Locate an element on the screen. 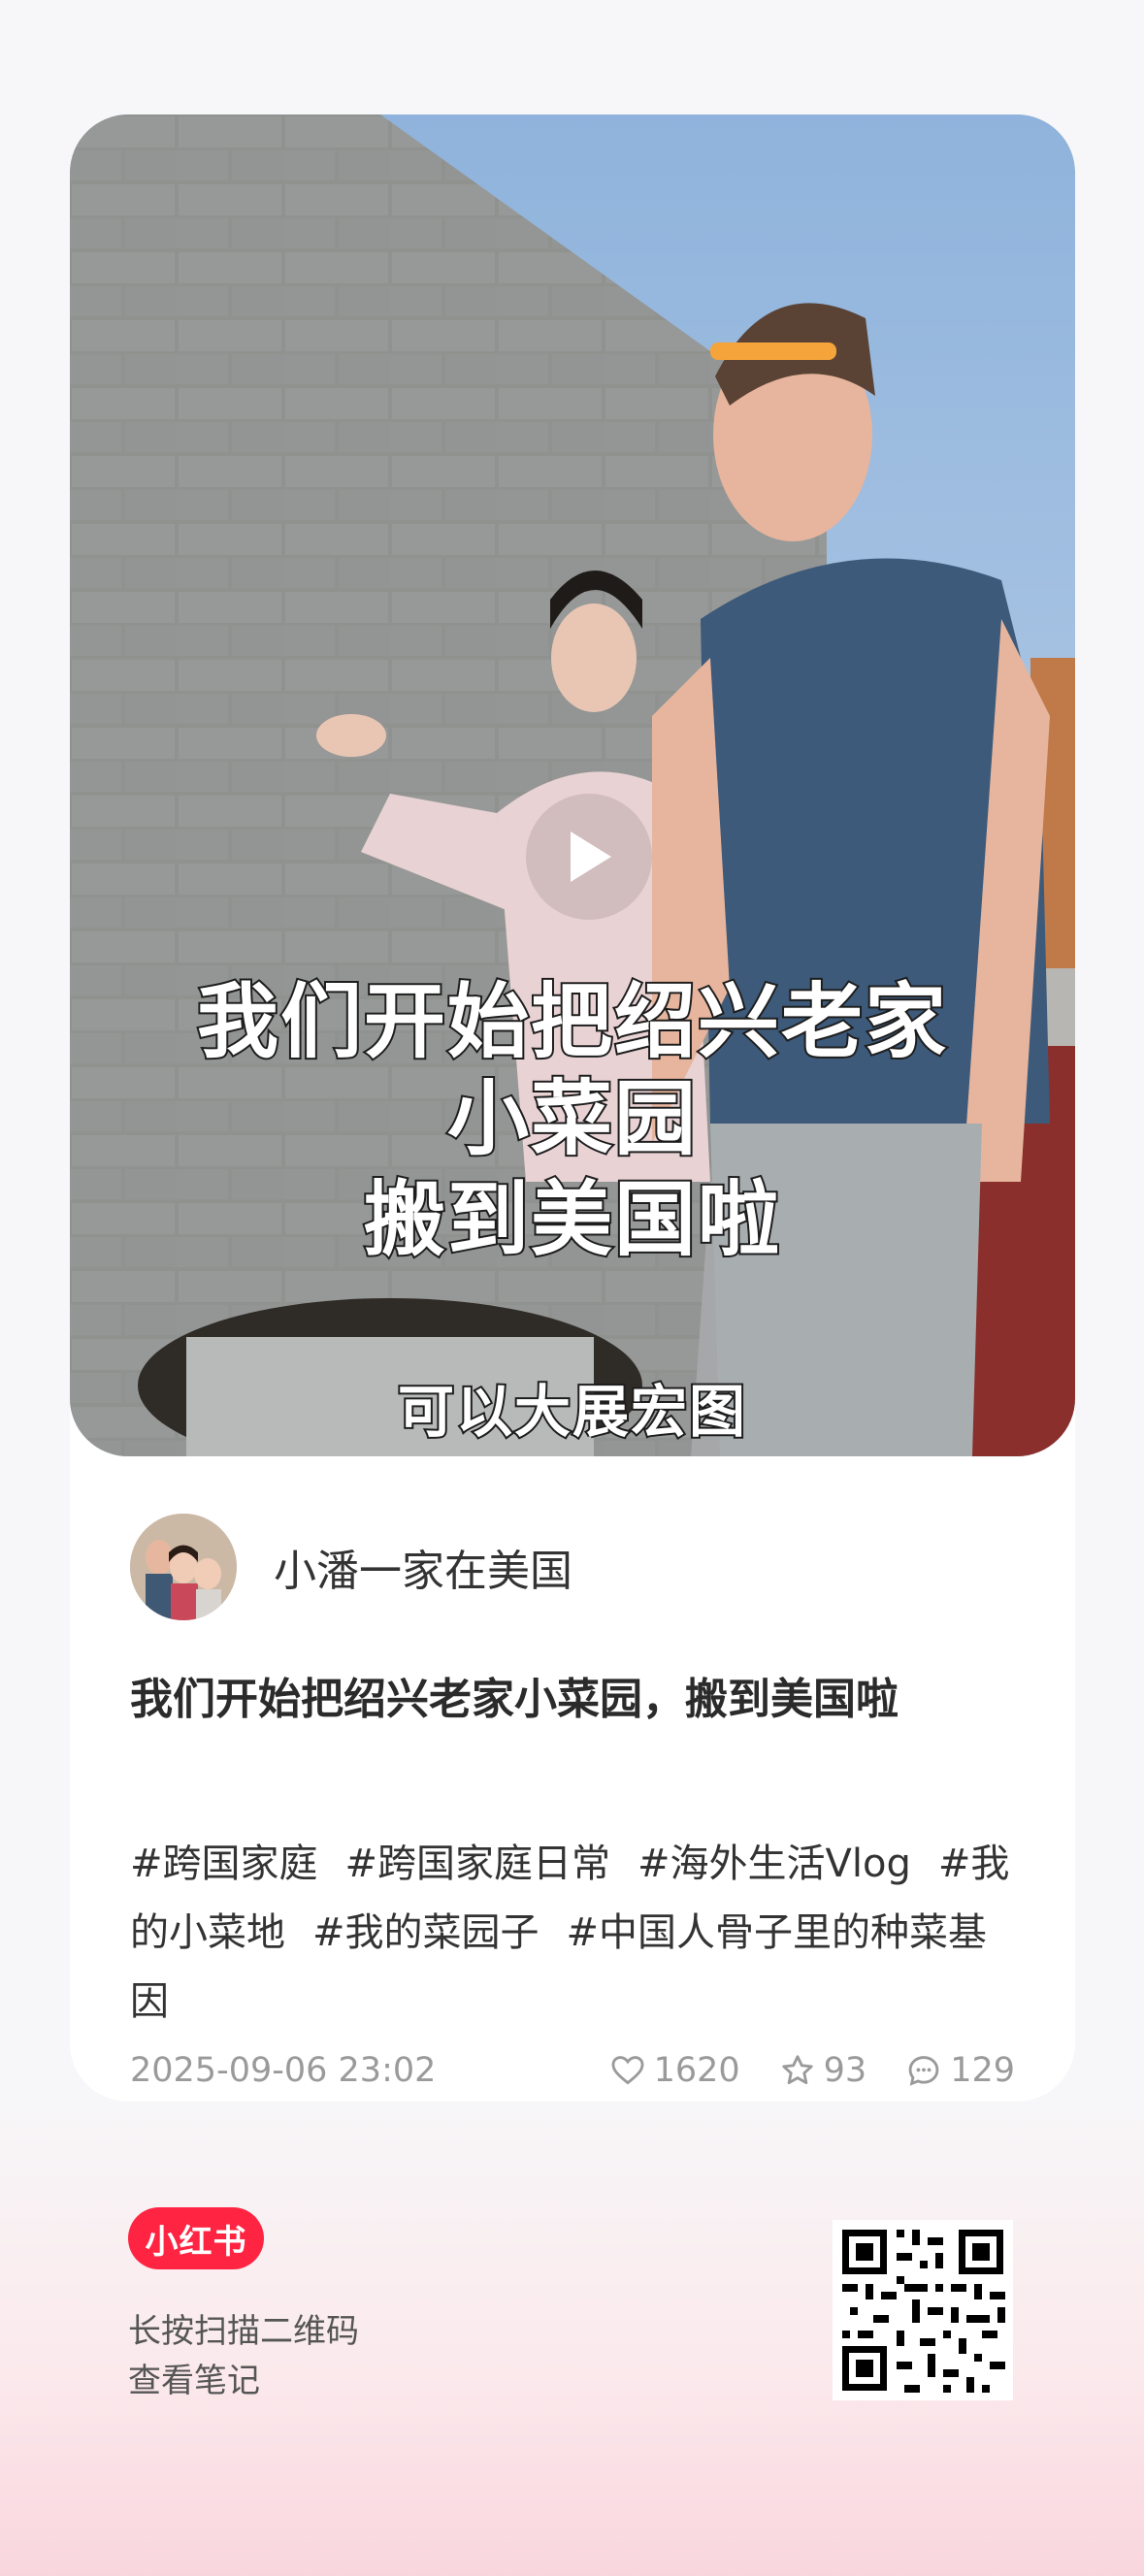 The height and width of the screenshot is (2576, 1144). avatar is located at coordinates (184, 1567).